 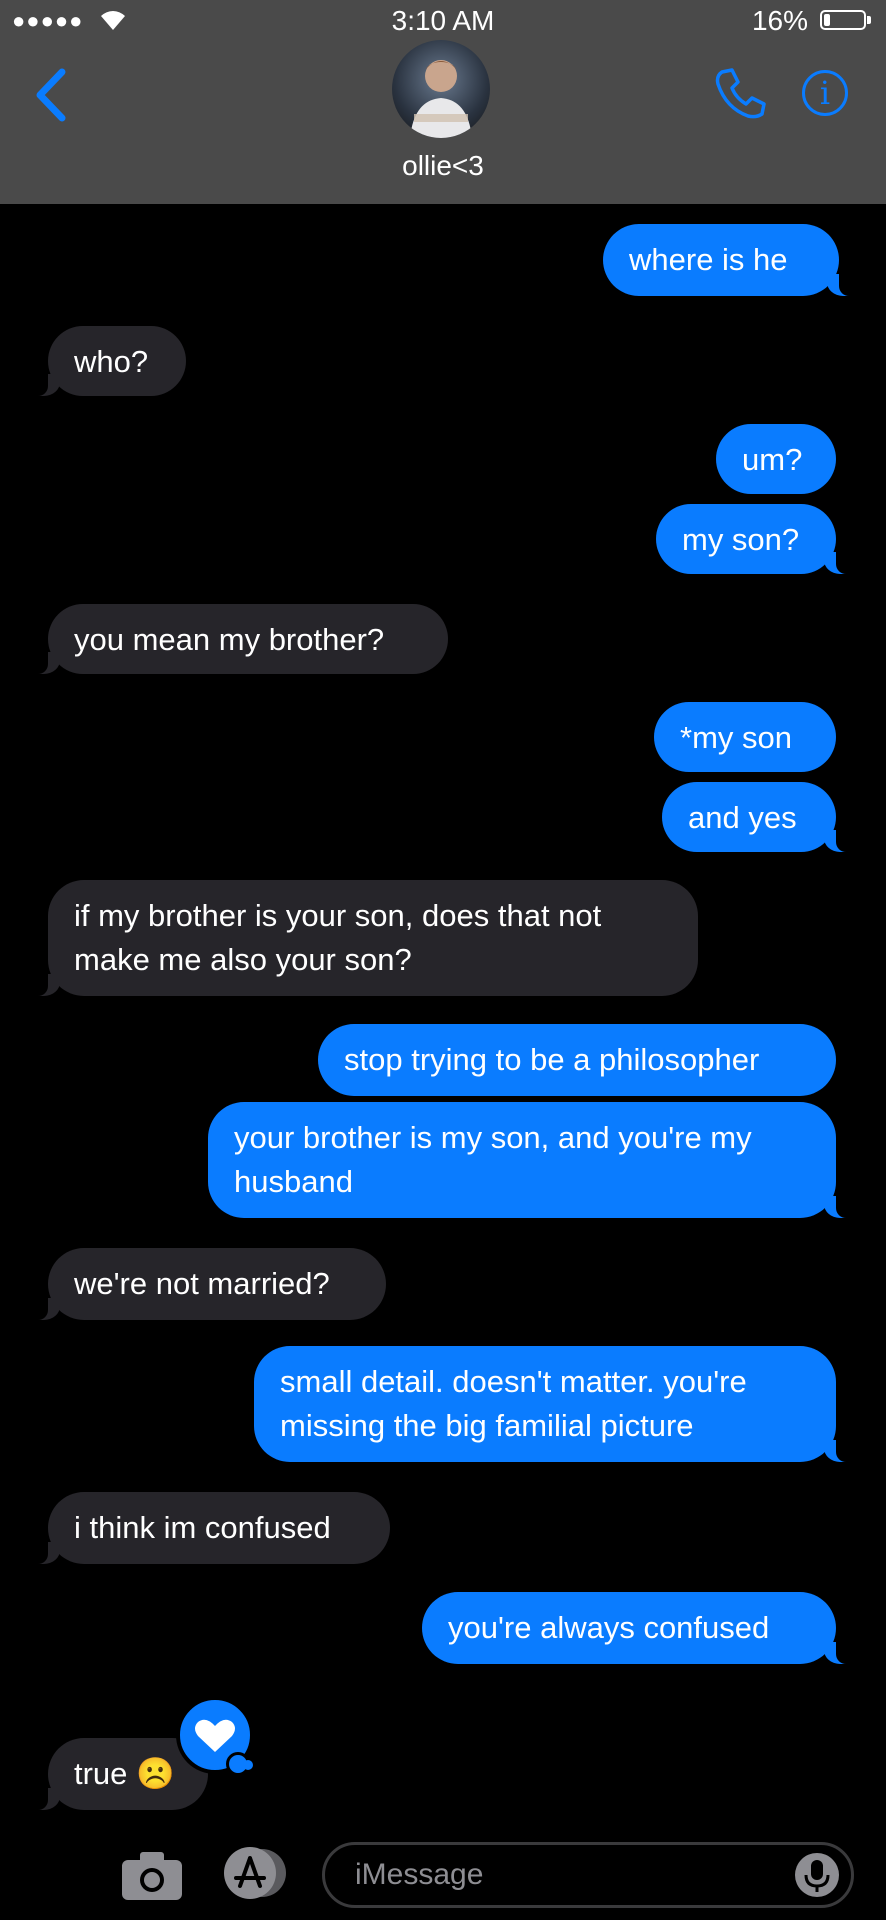 What do you see at coordinates (741, 539) in the screenshot?
I see `message-text: my son?` at bounding box center [741, 539].